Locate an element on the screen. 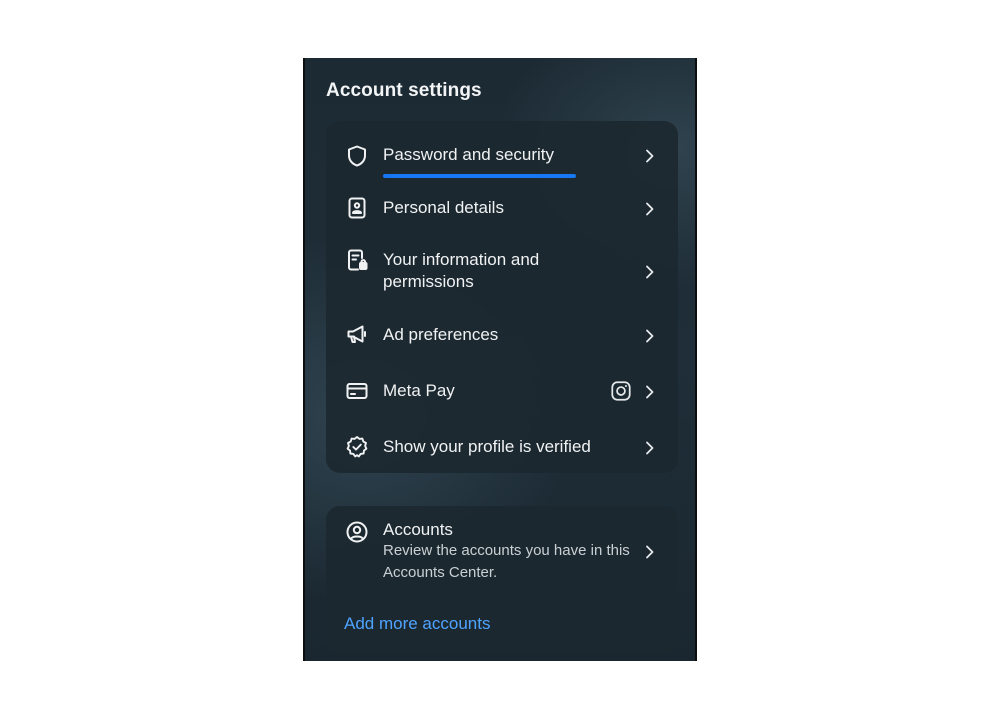 This screenshot has width=1000, height=720. add-more-accounts-link: Add more accounts is located at coordinates (417, 624).